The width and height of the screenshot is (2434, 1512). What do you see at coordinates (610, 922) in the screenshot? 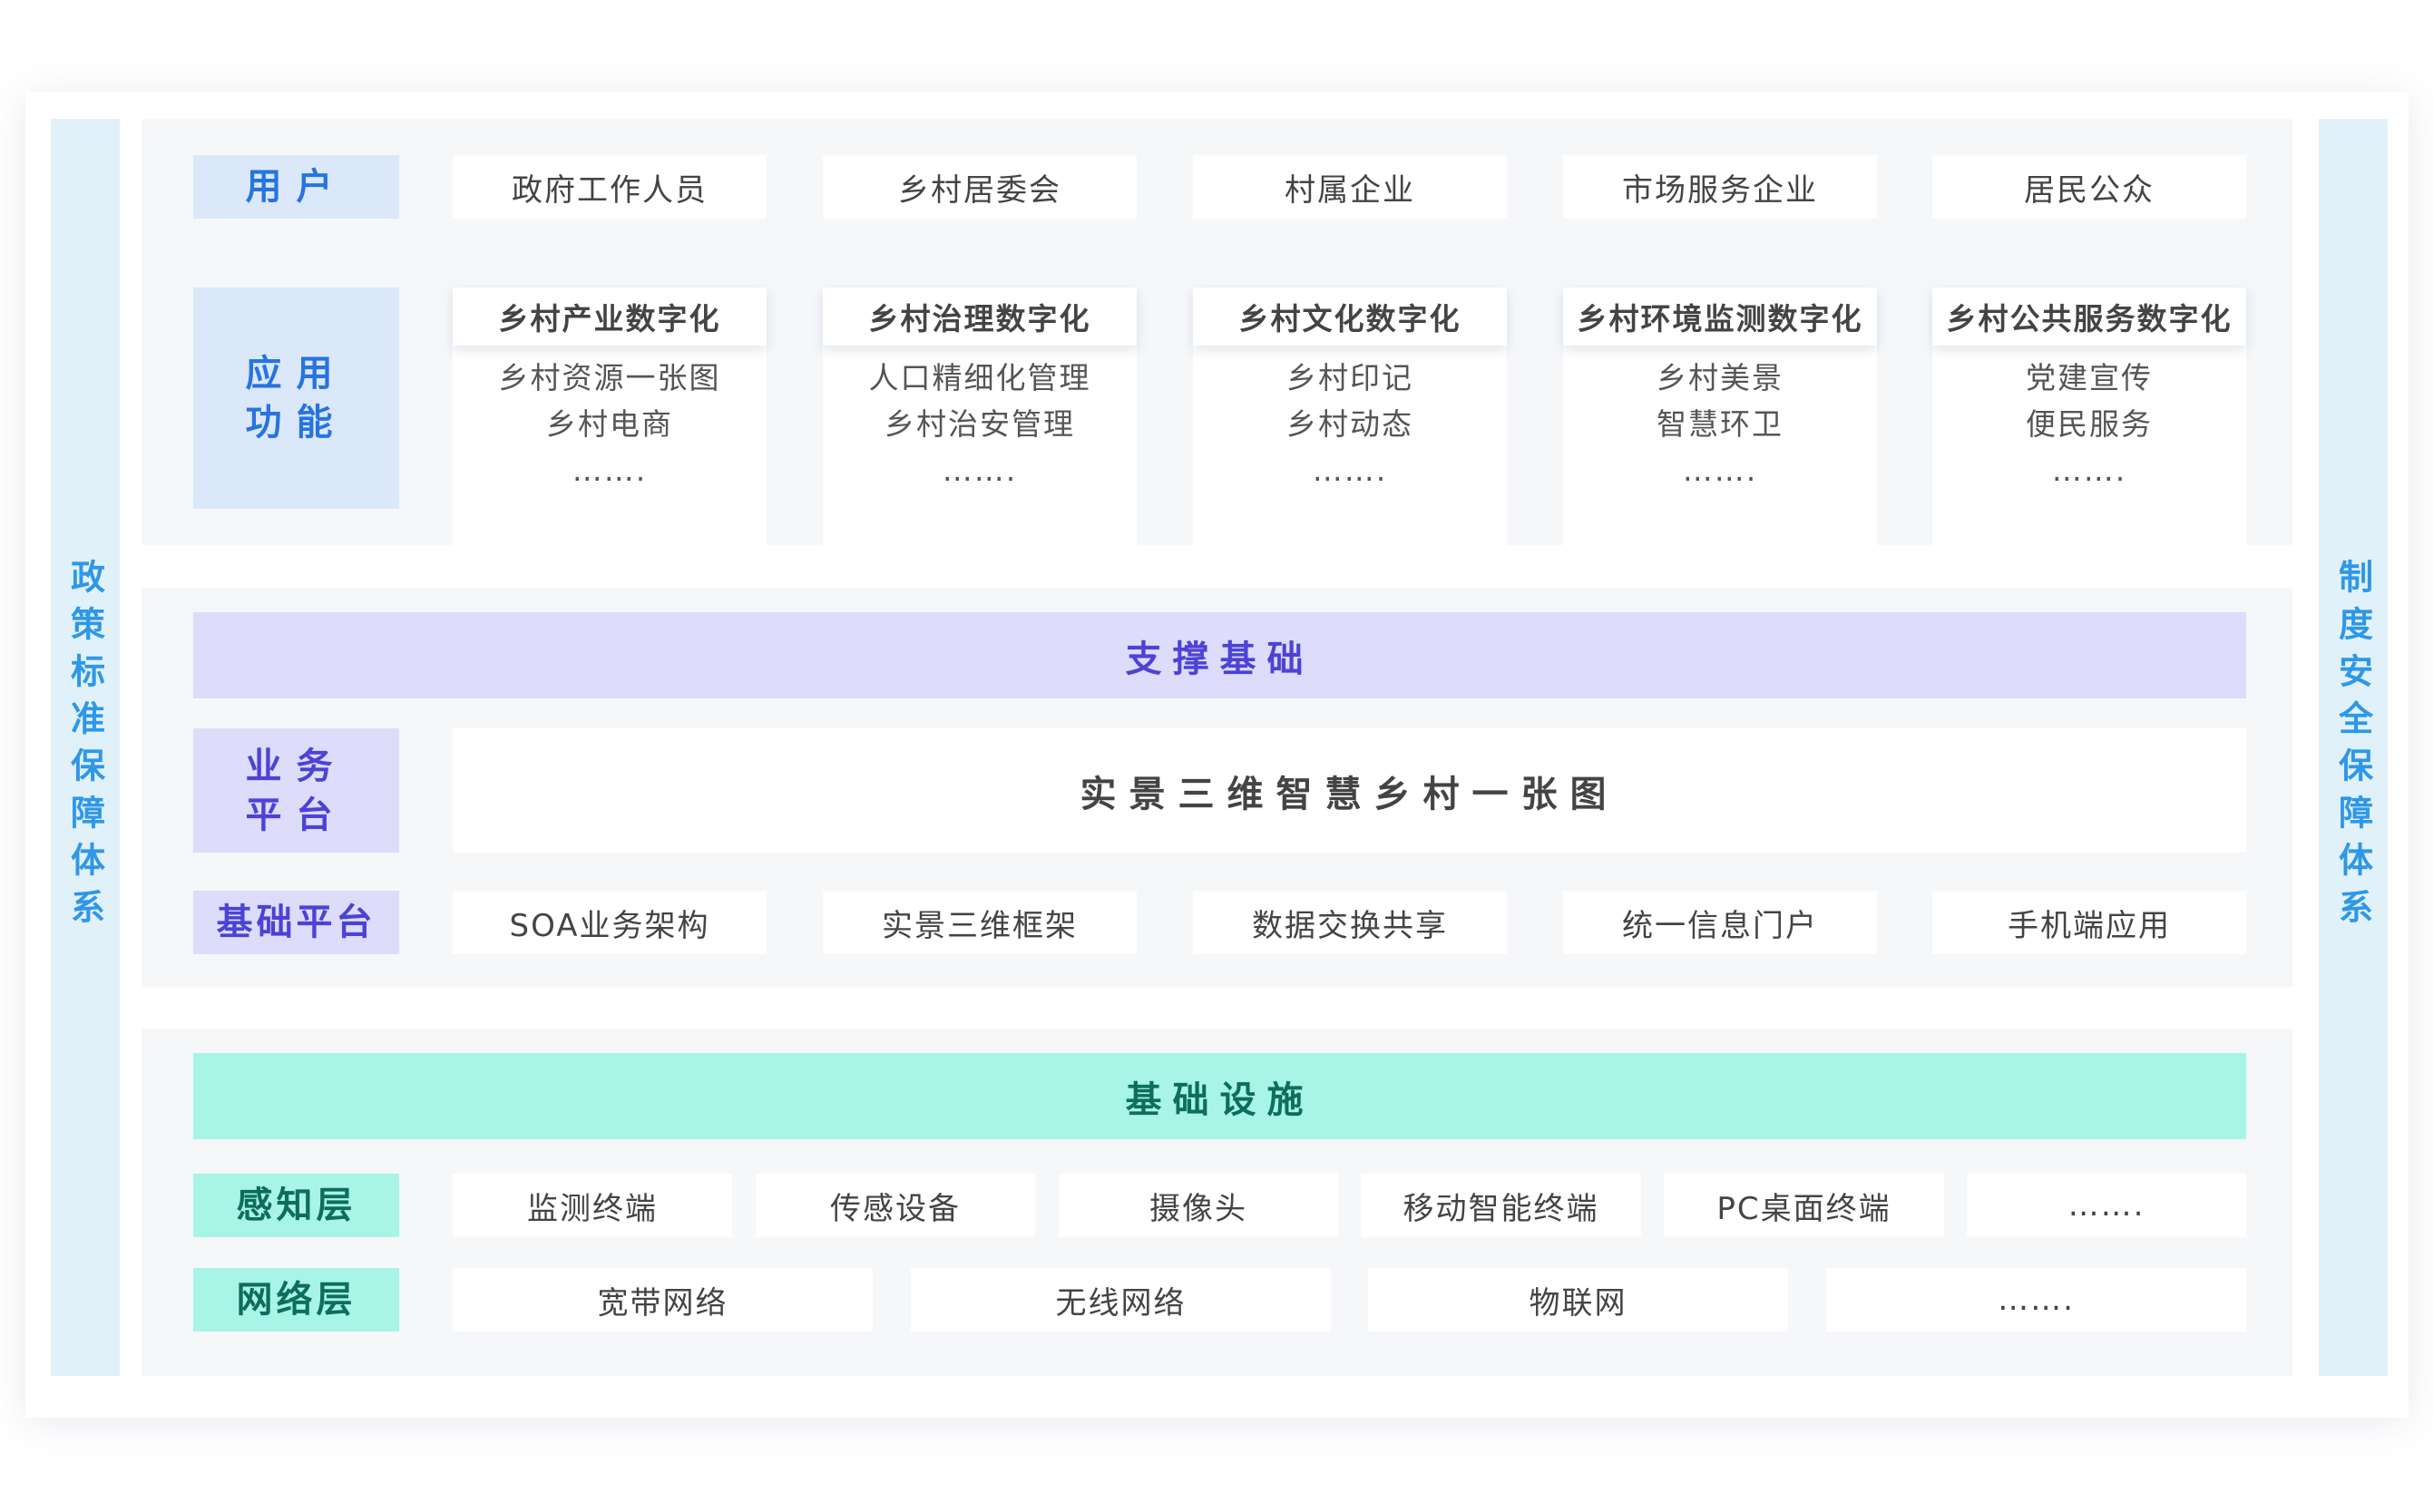
I see `base-platform-card: SOA业务架构` at bounding box center [610, 922].